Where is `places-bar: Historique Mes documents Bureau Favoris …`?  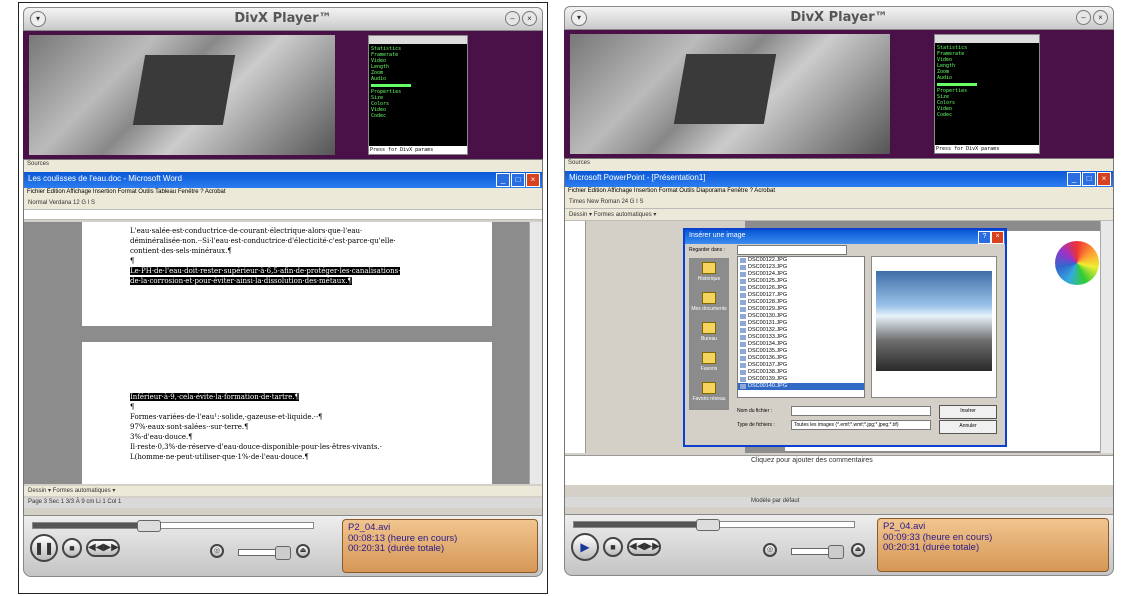
places-bar: Historique Mes documents Bureau Favoris … is located at coordinates (709, 334).